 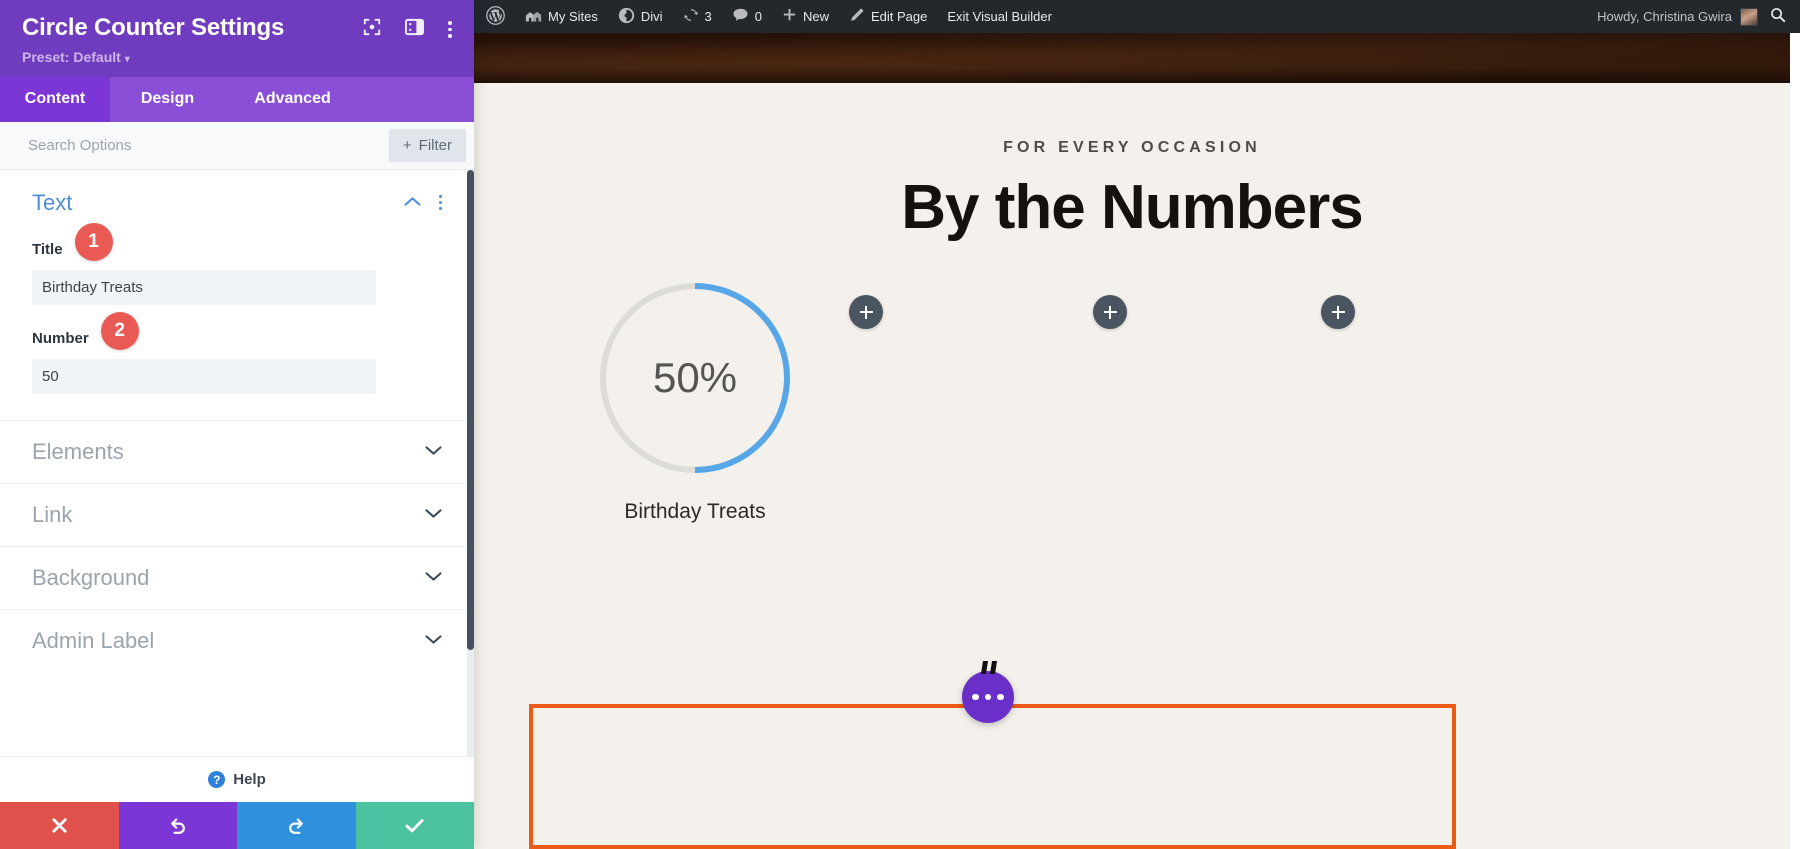 I want to click on admin-bar-label: Exit Visual Builder, so click(x=999, y=16).